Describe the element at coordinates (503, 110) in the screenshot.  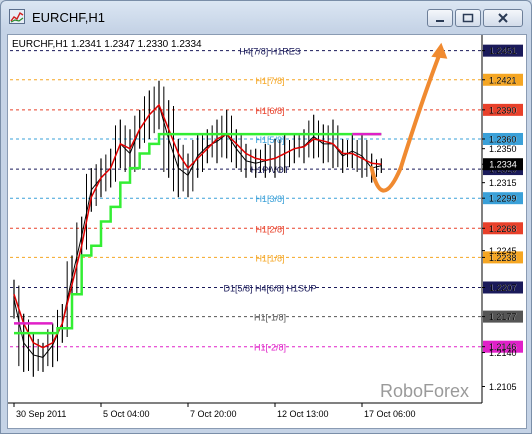
I see `y-tick-label: 1.2390` at that location.